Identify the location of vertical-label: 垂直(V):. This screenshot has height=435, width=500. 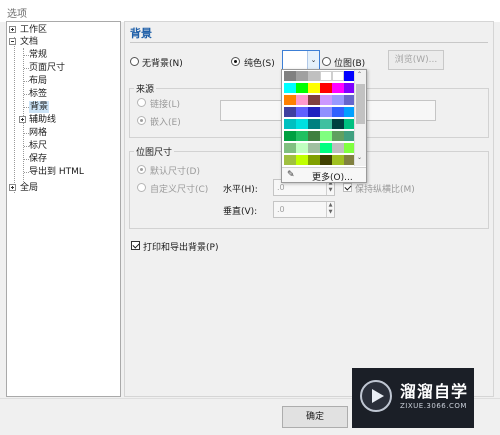
(240, 212).